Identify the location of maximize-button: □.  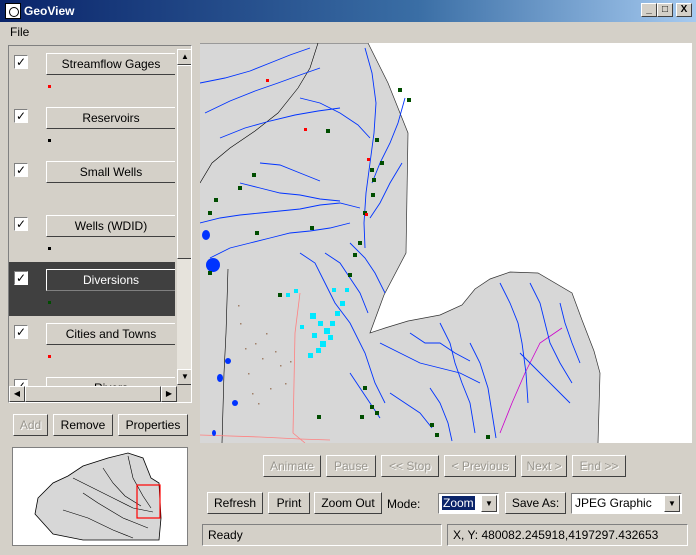
(665, 10).